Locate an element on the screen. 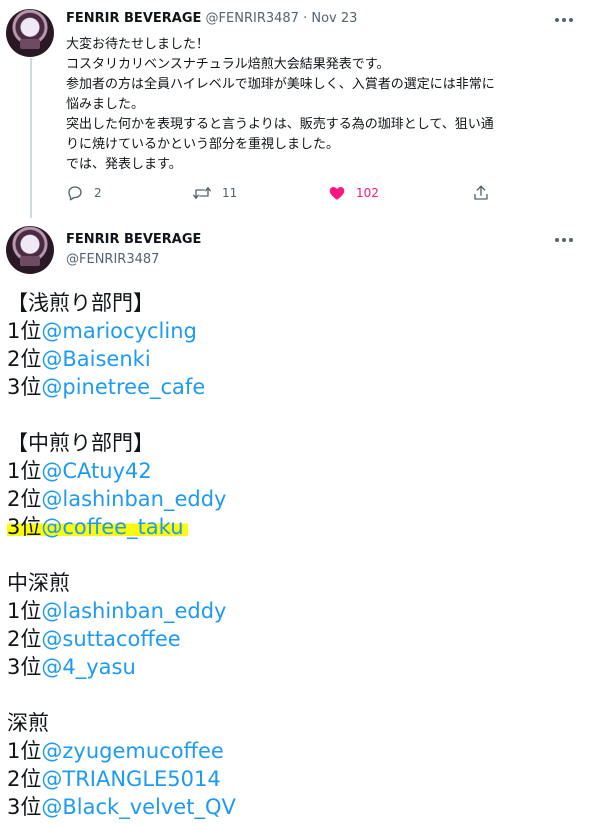 The height and width of the screenshot is (827, 590). like-button: 102 is located at coordinates (353, 193).